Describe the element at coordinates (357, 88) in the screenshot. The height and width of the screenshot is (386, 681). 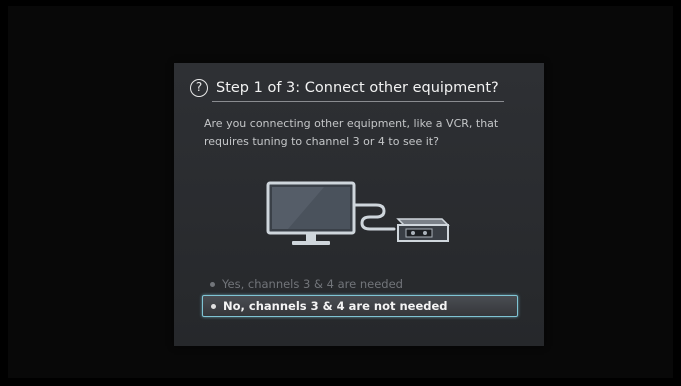
I see `dialog-title: Step 1 of 3: Connect other equipment?` at that location.